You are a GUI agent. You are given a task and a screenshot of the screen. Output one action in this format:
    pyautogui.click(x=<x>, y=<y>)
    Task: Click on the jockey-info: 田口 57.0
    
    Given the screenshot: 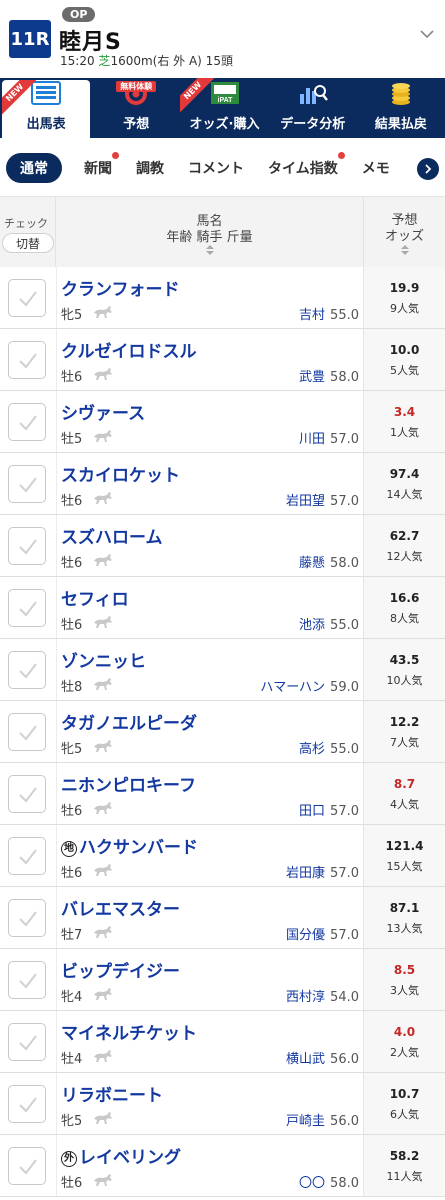 What is the action you would take?
    pyautogui.click(x=329, y=809)
    